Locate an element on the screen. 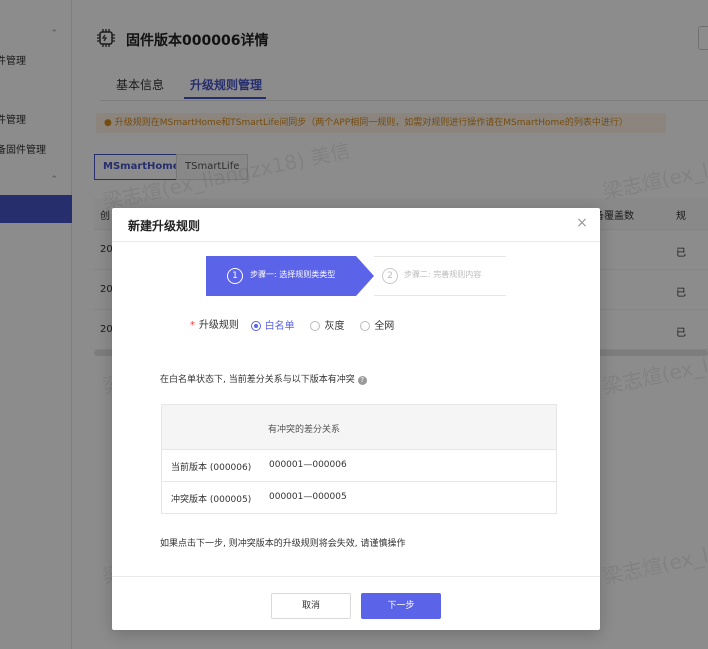 Image resolution: width=708 pixels, height=649 pixels. step-2-border-bottom is located at coordinates (440, 295).